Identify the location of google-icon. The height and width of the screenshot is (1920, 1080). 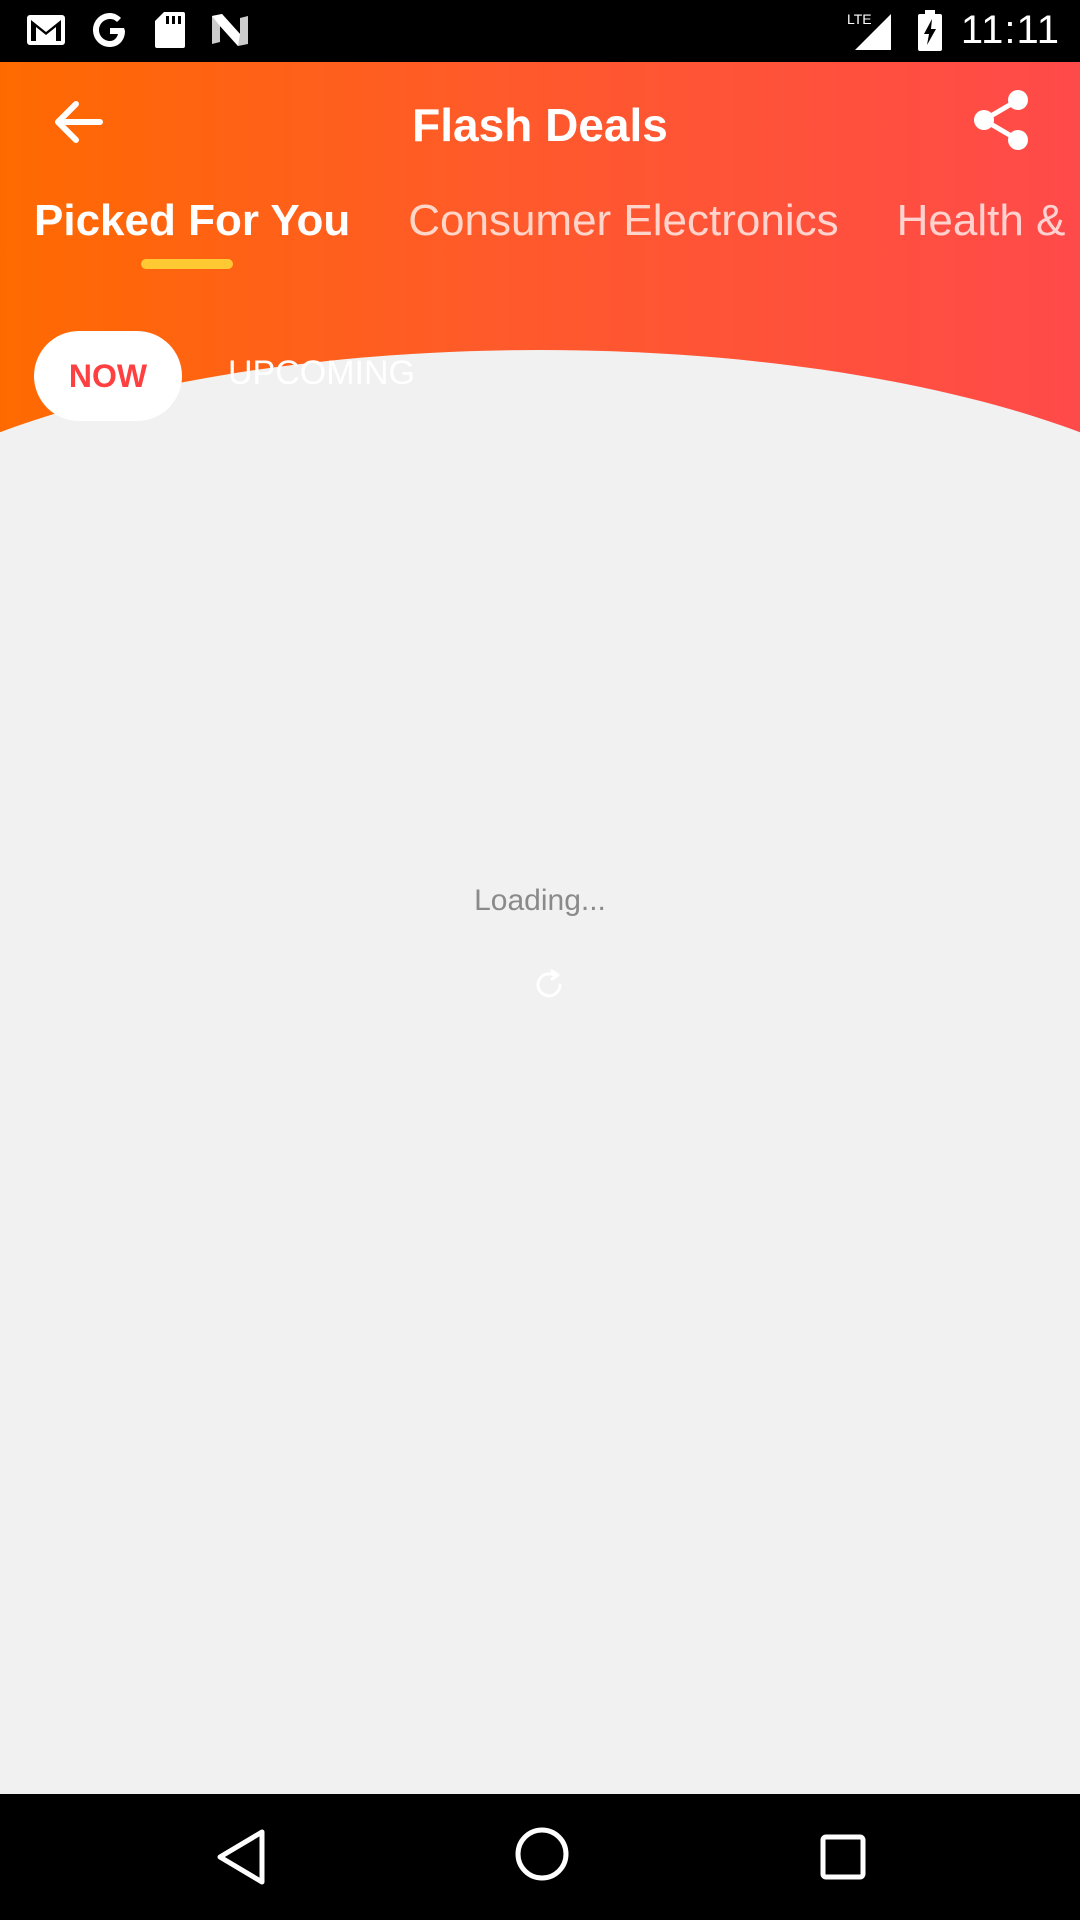
(109, 30).